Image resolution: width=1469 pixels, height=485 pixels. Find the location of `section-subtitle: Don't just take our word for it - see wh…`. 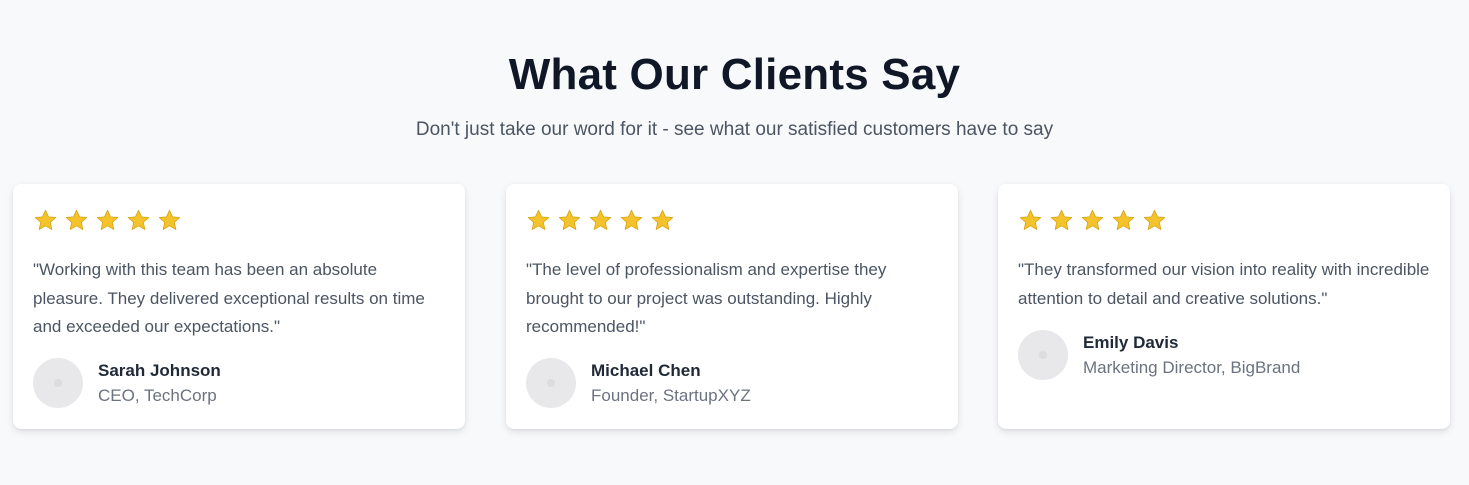

section-subtitle: Don't just take our word for it - see wh… is located at coordinates (734, 129).